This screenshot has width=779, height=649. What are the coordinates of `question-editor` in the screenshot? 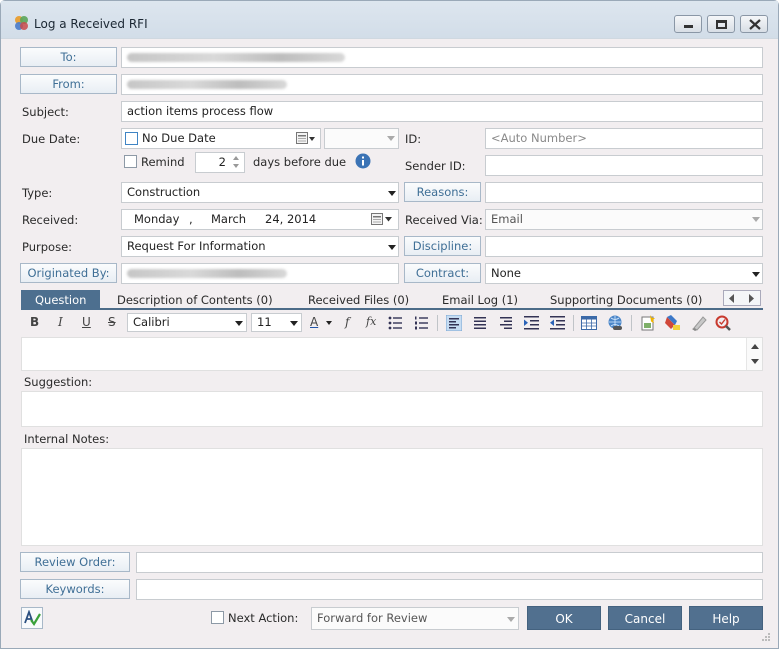 It's located at (392, 354).